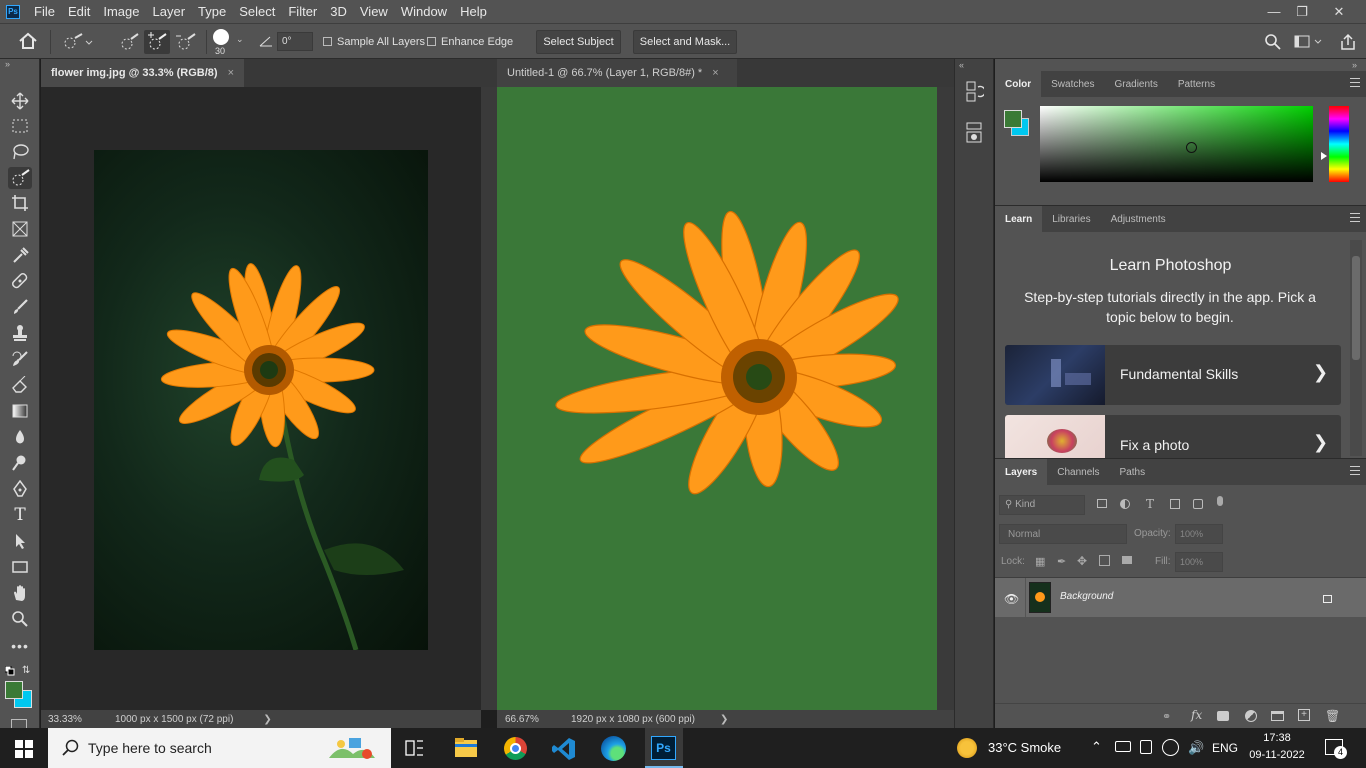 The width and height of the screenshot is (1366, 768). I want to click on crop-tool-icon, so click(20, 203).